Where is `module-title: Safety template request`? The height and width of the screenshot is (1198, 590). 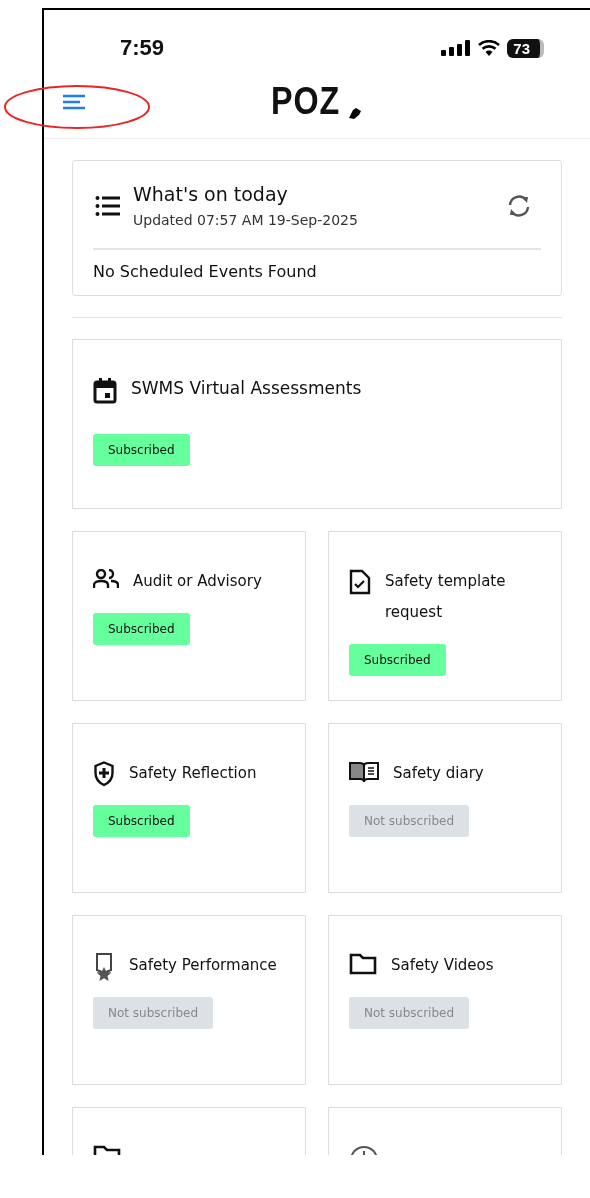 module-title: Safety template request is located at coordinates (446, 597).